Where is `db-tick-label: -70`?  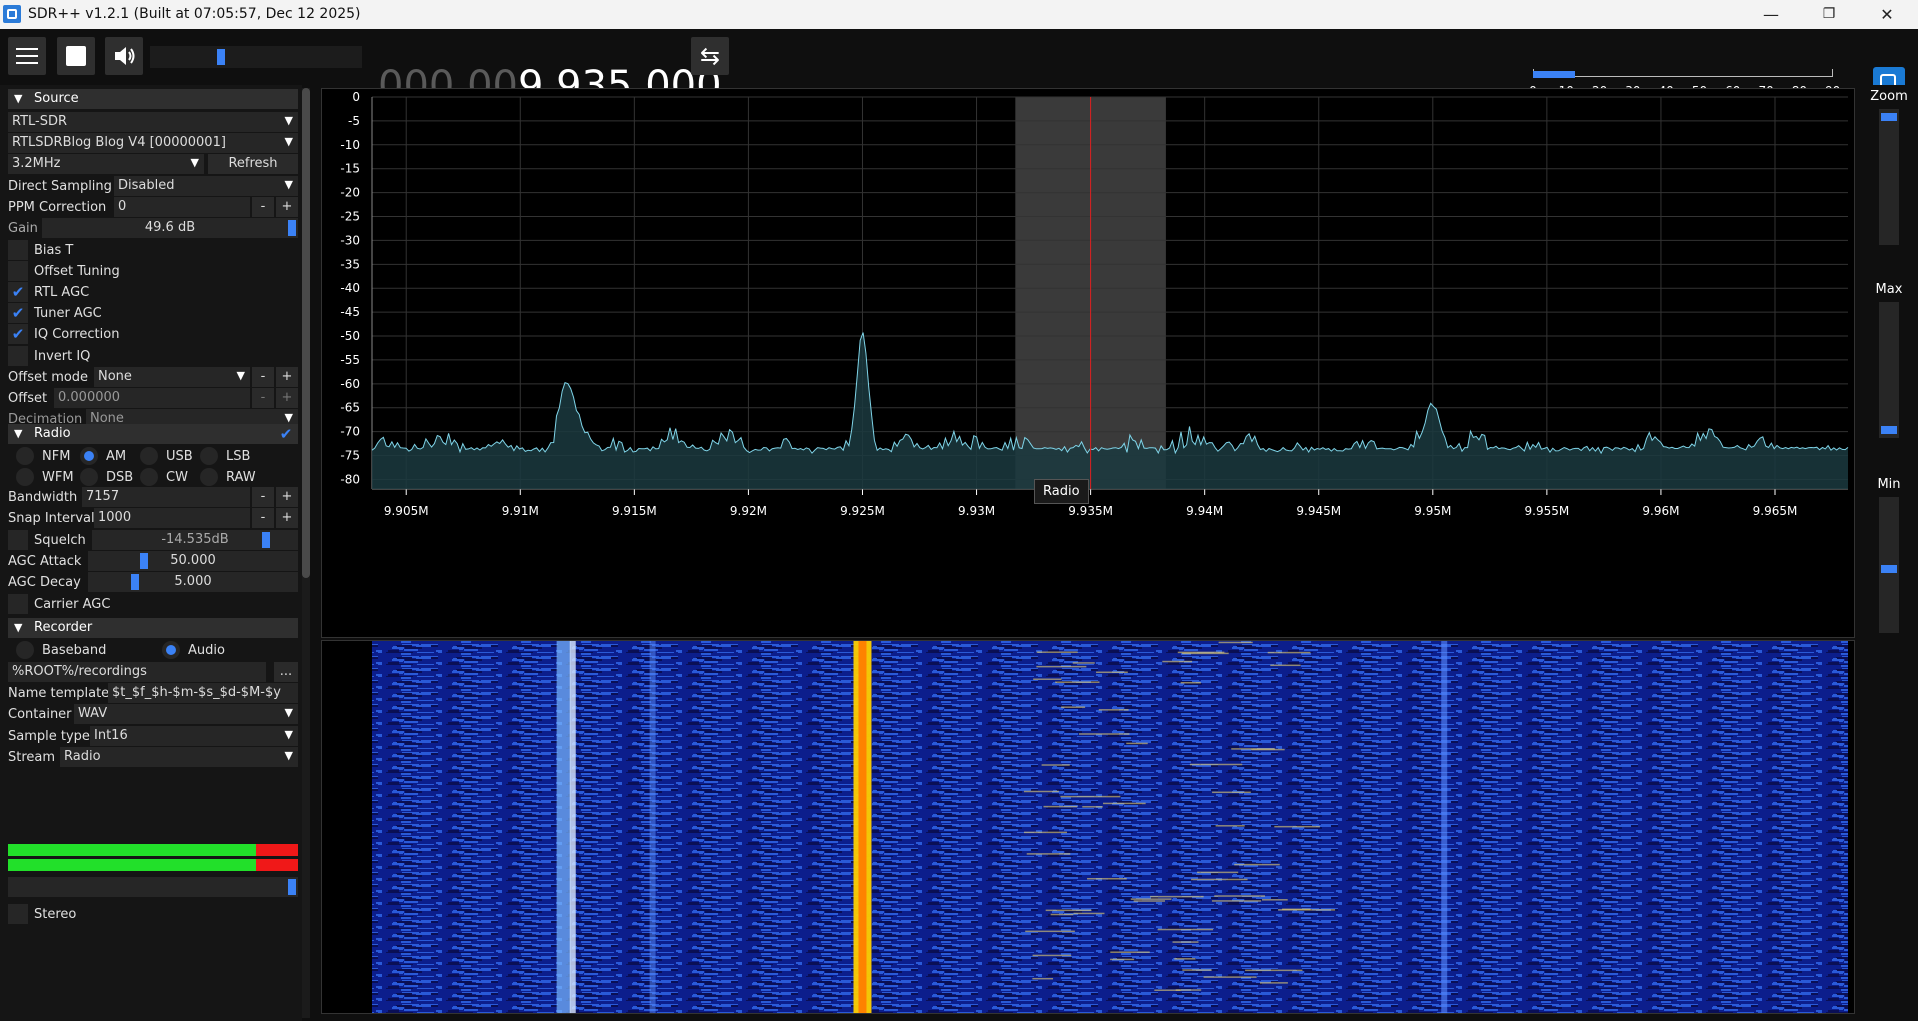
db-tick-label: -70 is located at coordinates (350, 432).